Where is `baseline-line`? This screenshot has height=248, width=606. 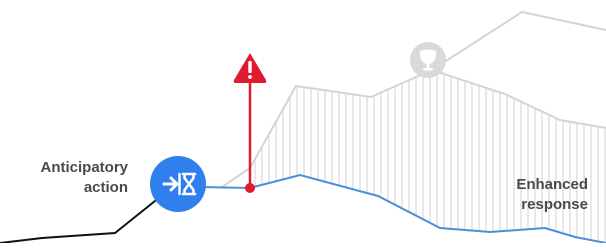
baseline-line is located at coordinates (80, 220).